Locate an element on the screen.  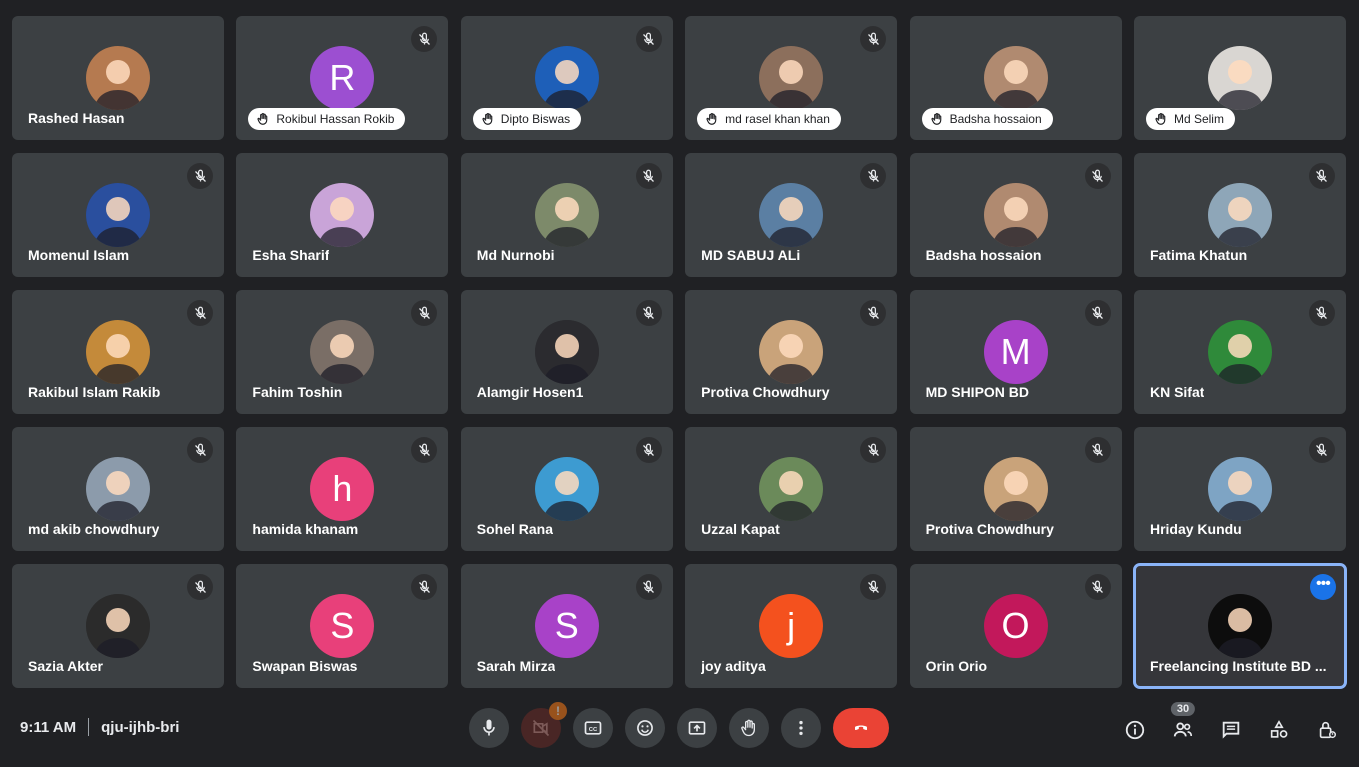
participant-name: Sazia Akter is located at coordinates (65, 666).